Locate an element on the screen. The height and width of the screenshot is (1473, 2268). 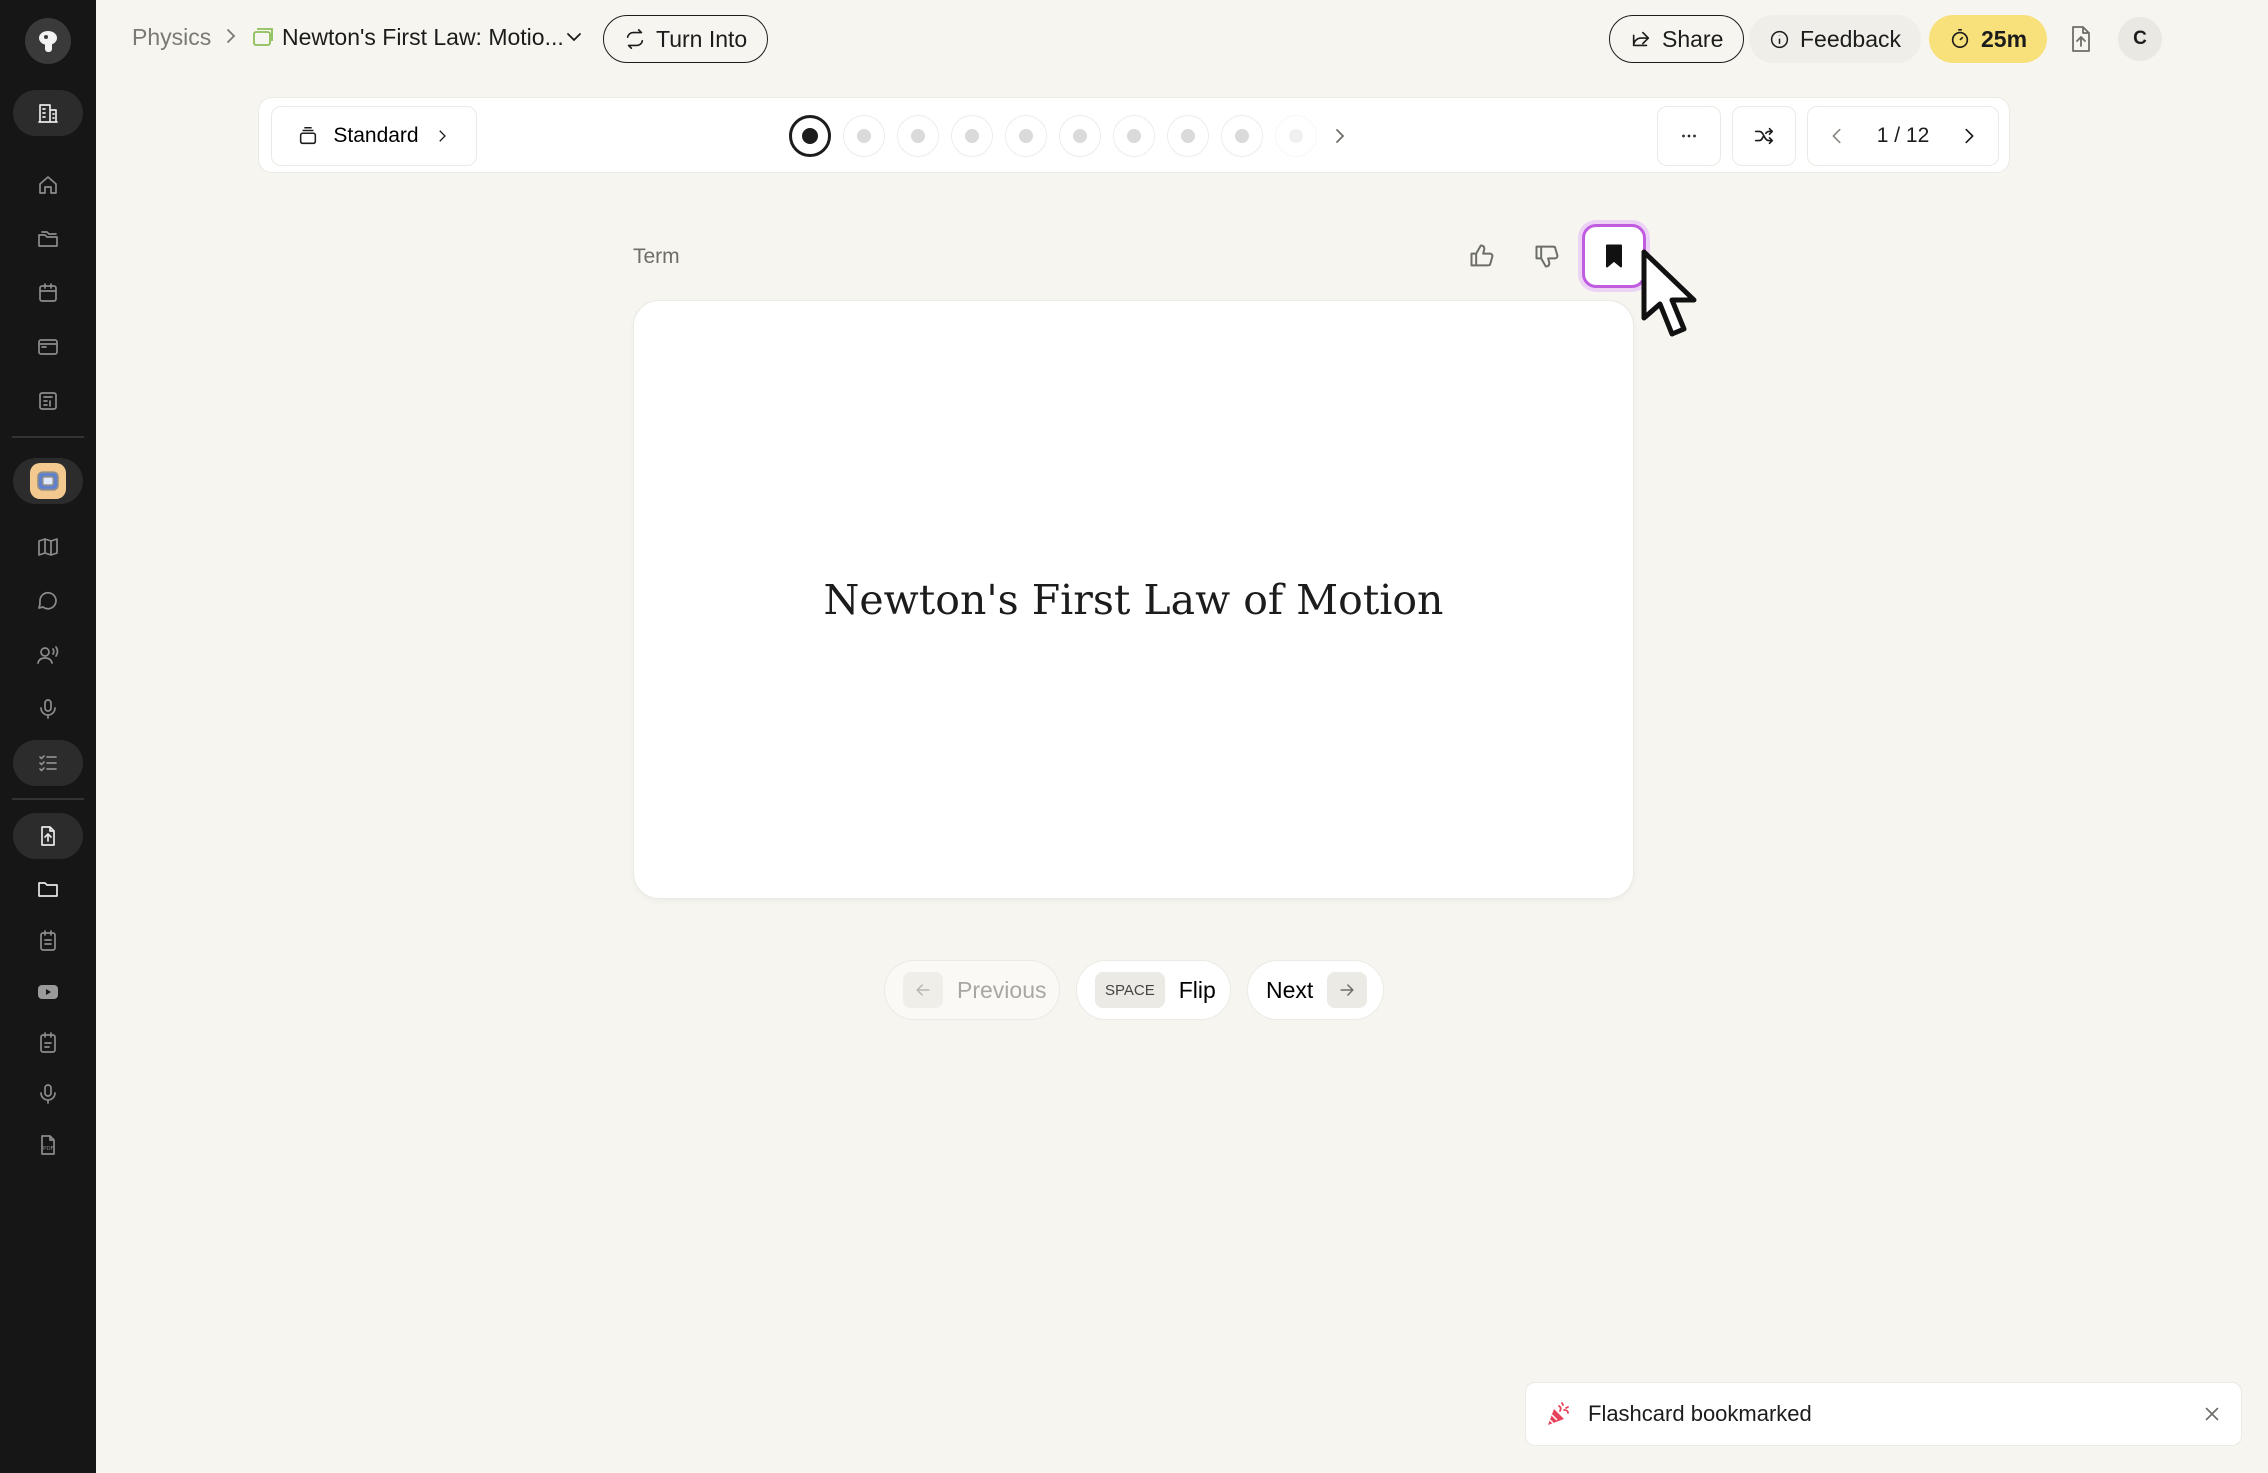
arrow-left-icon is located at coordinates (923, 990).